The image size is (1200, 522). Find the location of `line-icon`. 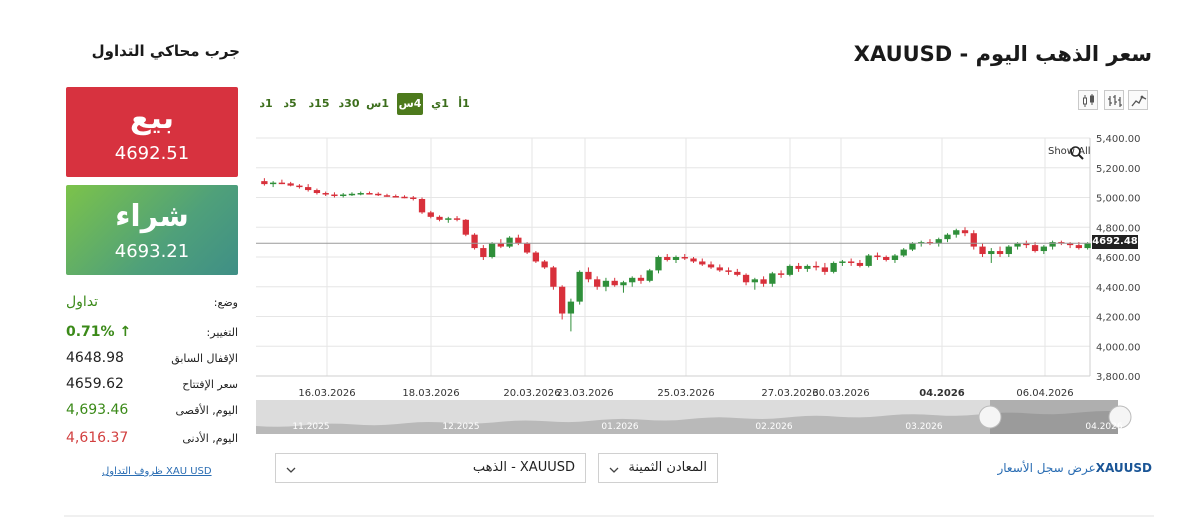

line-icon is located at coordinates (1138, 100).